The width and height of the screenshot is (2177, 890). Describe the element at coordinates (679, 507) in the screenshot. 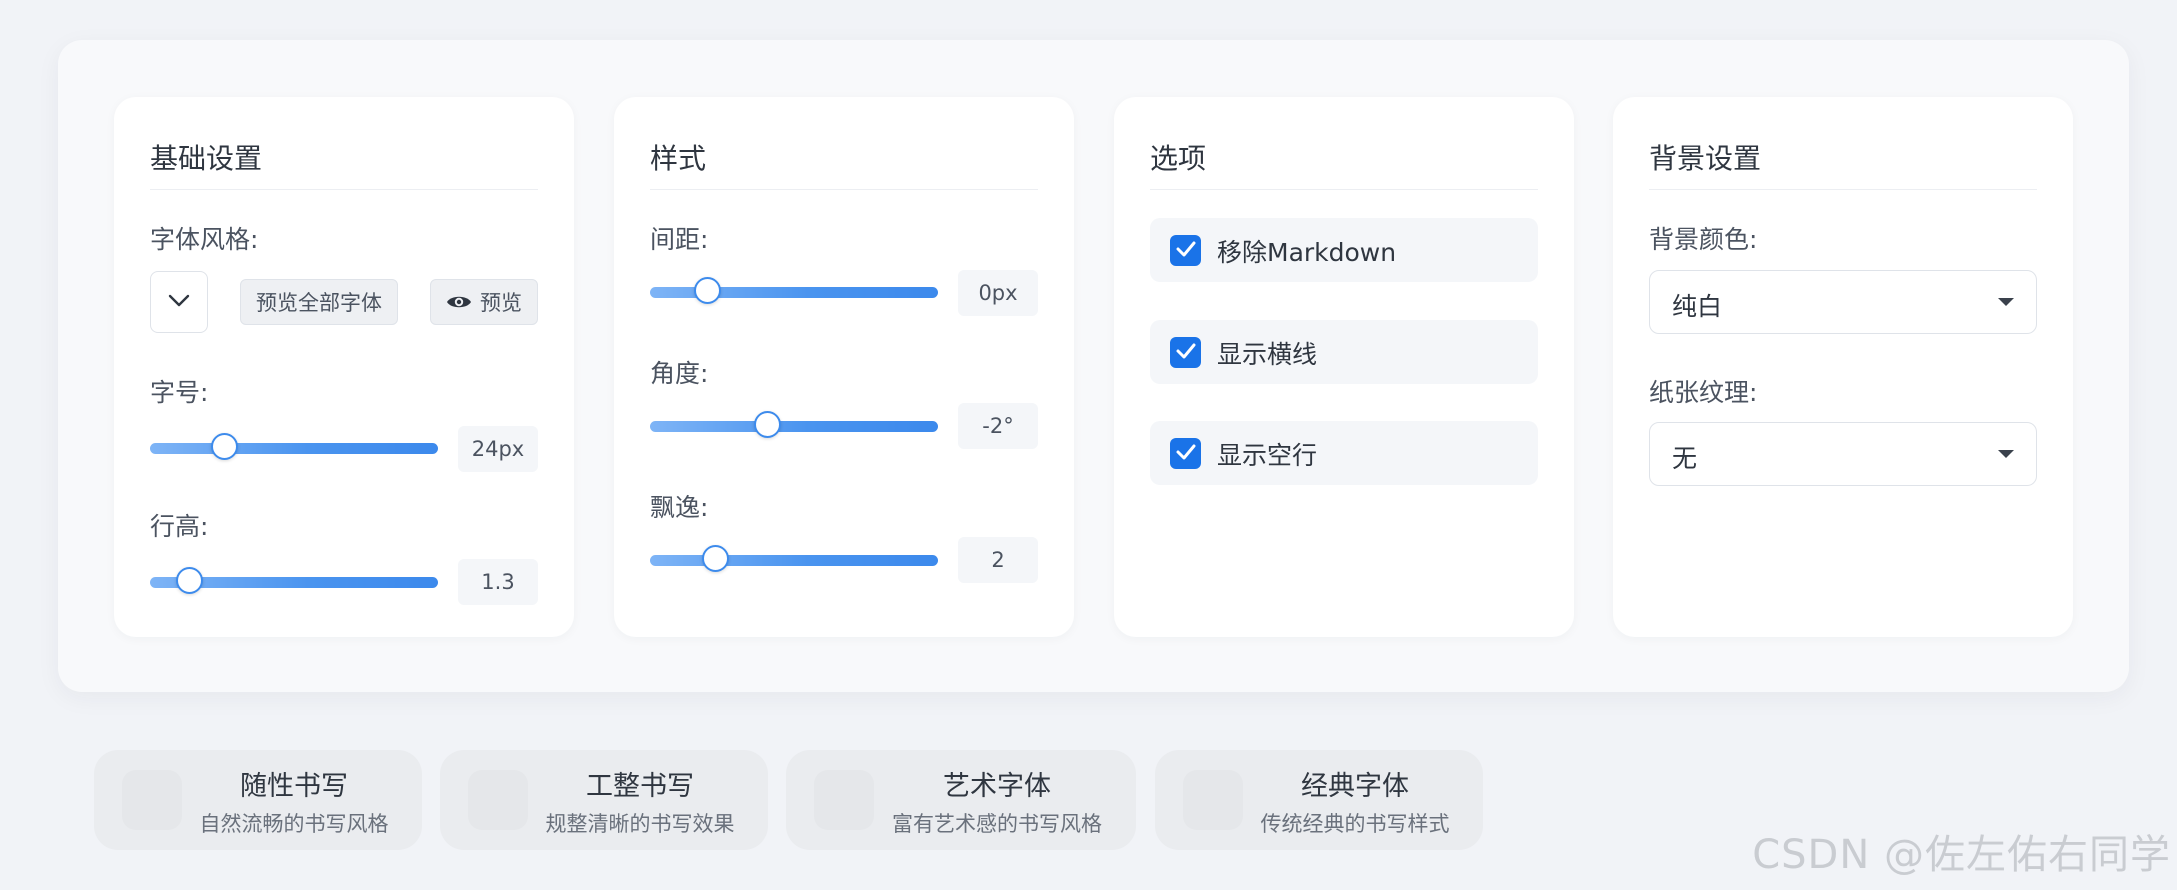

I see `float-label: 飘逸:` at that location.